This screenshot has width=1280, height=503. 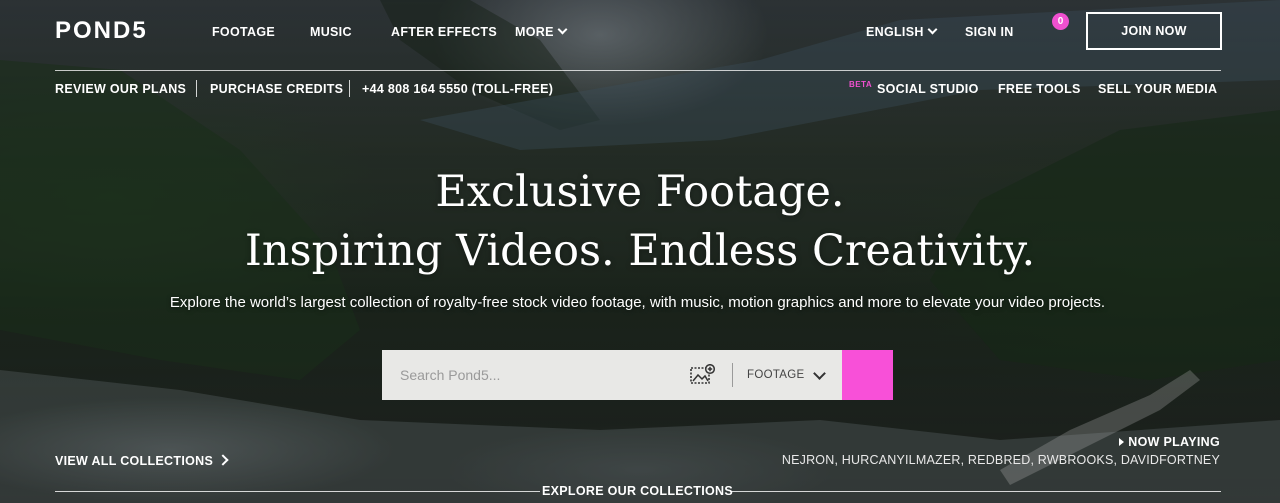 I want to click on social-studio-link: SOCIAL STUDIO, so click(x=928, y=89).